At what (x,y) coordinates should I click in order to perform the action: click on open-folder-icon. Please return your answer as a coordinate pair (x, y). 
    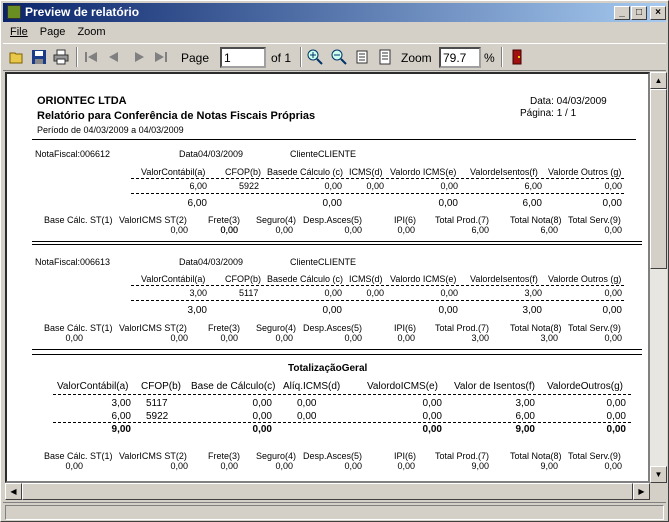
    Looking at the image, I should click on (17, 57).